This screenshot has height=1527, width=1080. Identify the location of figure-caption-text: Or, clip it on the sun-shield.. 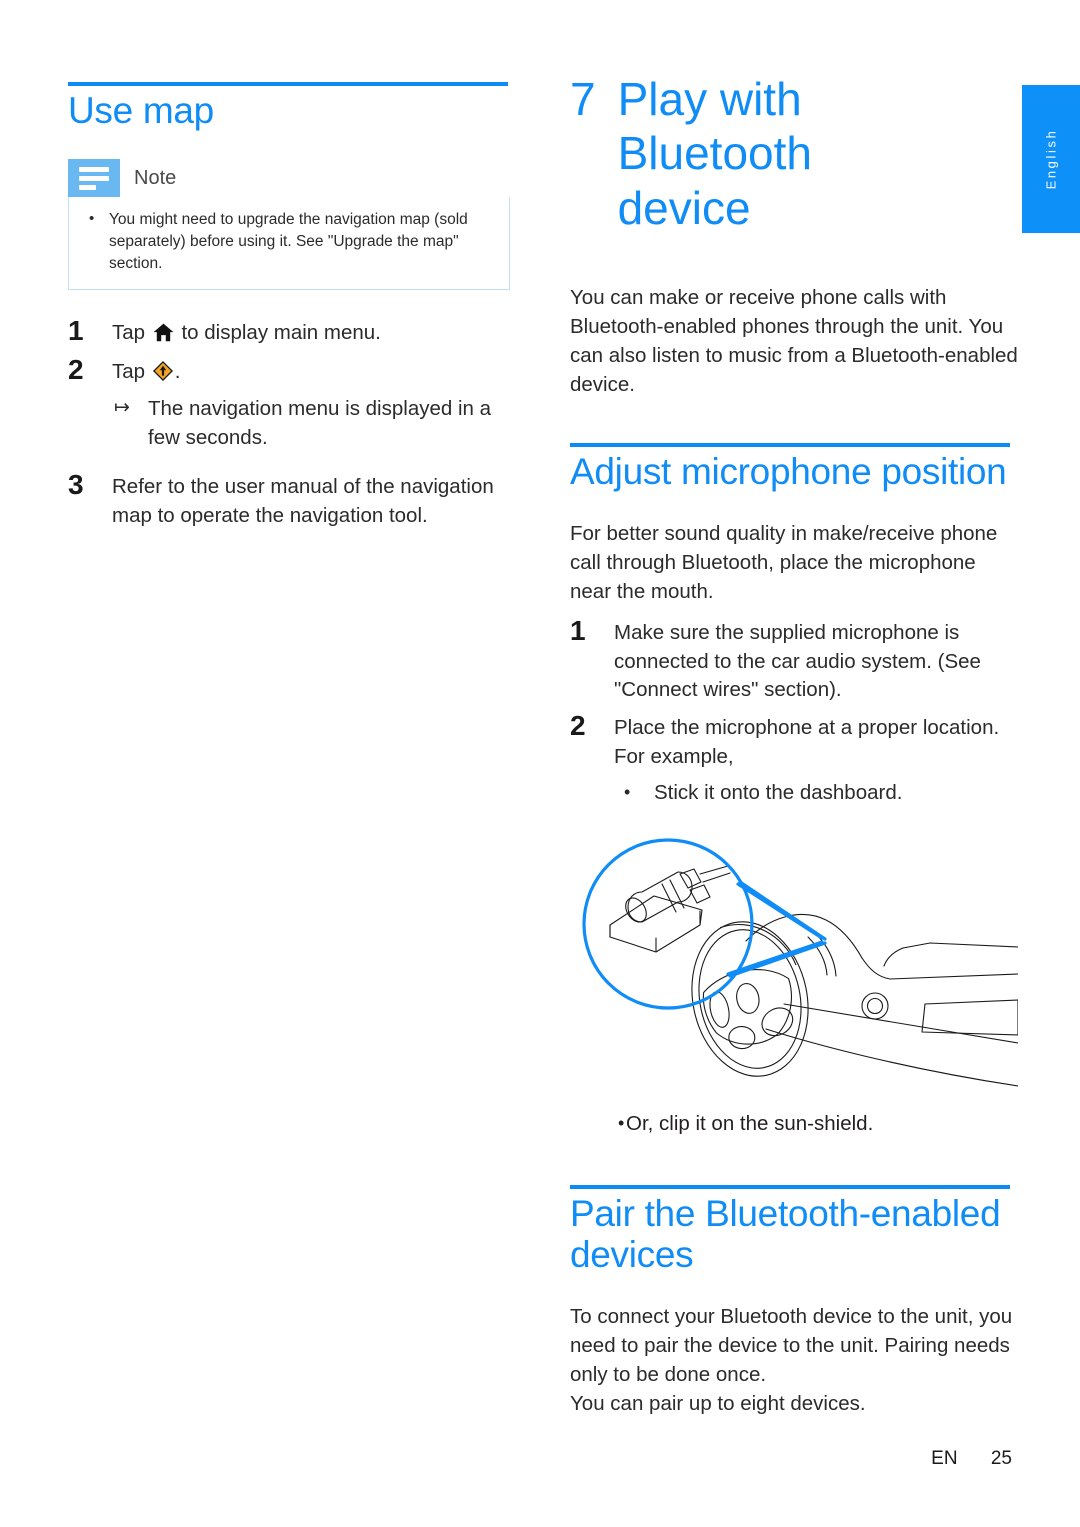
(750, 1124).